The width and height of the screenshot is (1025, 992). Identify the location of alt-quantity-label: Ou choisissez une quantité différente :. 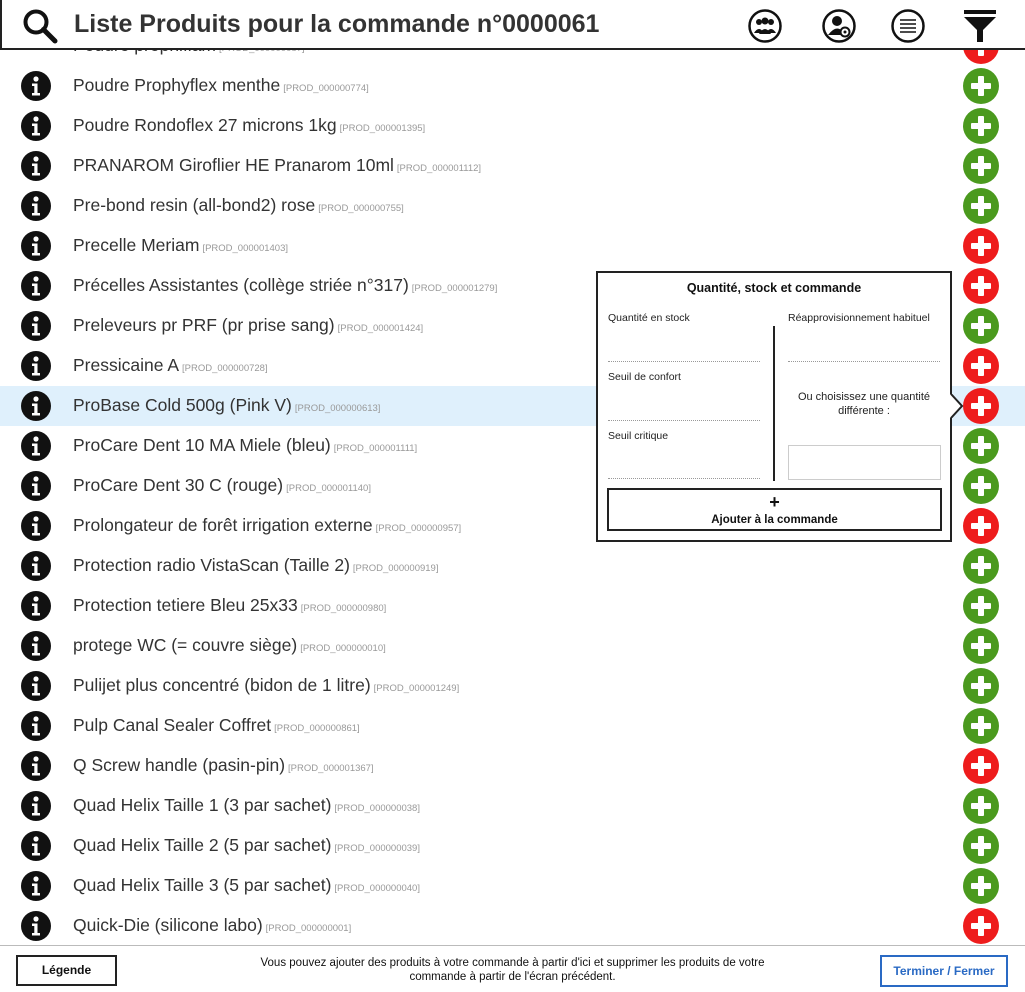
(864, 404).